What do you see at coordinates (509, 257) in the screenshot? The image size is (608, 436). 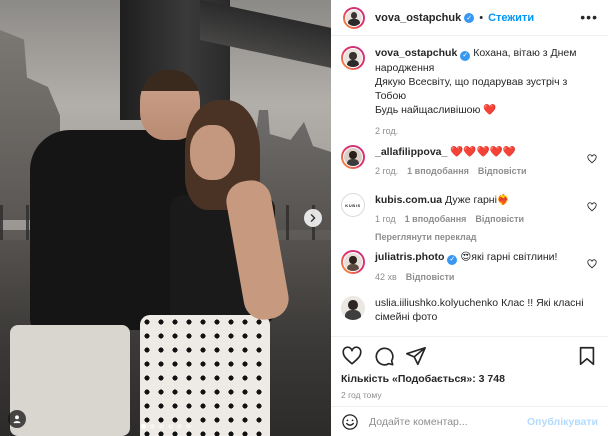 I see `comment-text: 😍які гарні світлини!` at bounding box center [509, 257].